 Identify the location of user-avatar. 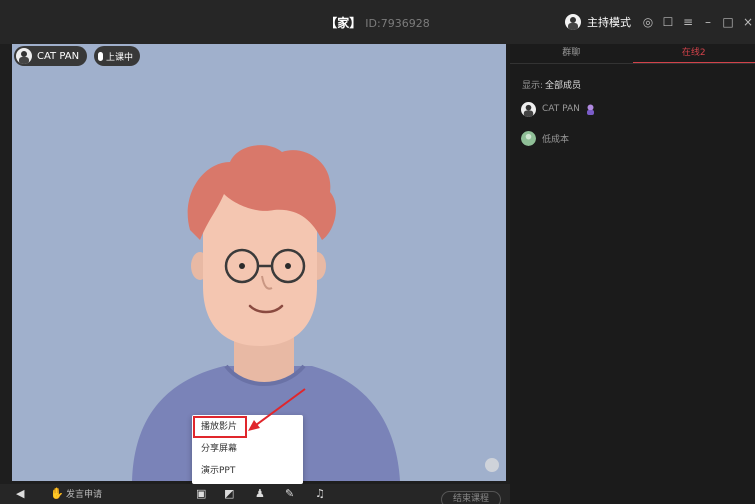
(573, 22).